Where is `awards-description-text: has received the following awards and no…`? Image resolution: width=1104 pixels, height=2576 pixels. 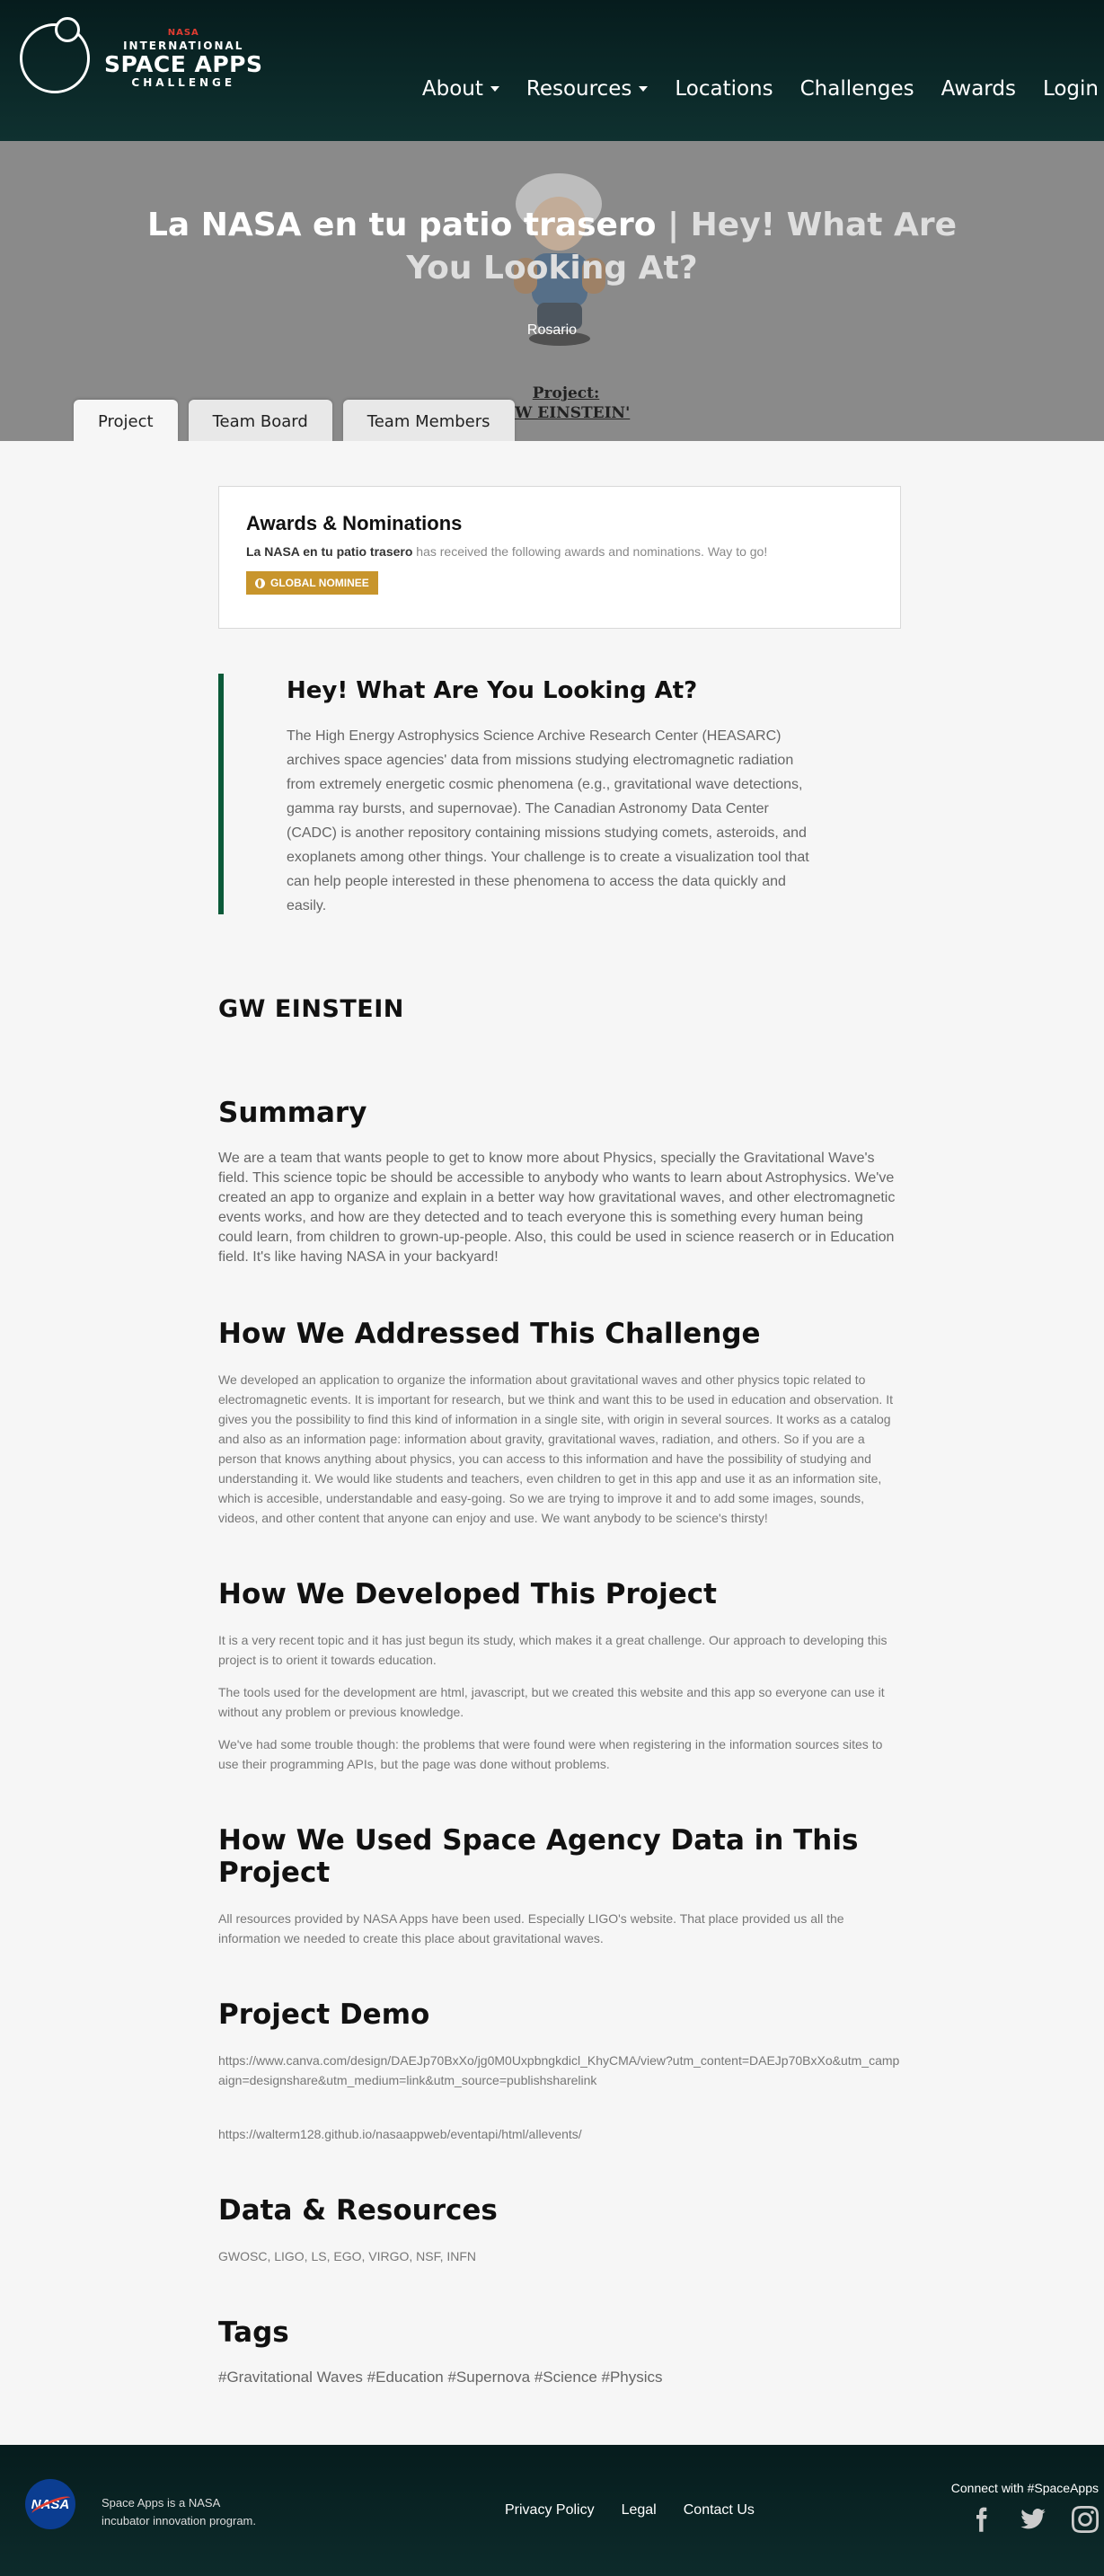
awards-description-text: has received the following awards and no… is located at coordinates (590, 551).